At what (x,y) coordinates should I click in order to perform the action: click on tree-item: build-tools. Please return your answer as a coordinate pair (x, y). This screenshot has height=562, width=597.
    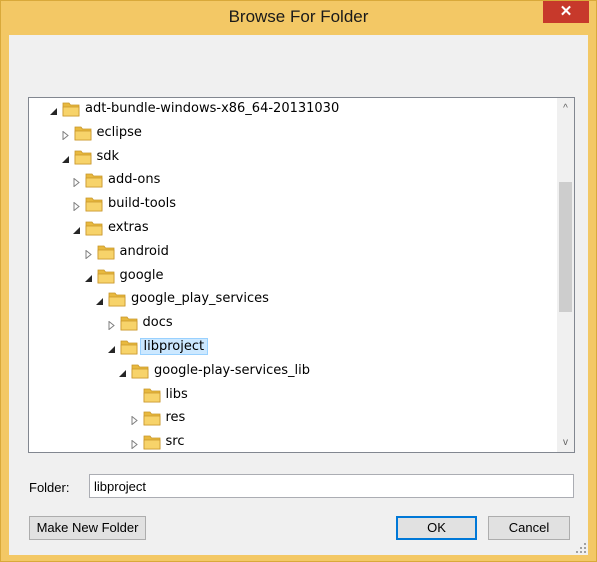
    Looking at the image, I should click on (291, 204).